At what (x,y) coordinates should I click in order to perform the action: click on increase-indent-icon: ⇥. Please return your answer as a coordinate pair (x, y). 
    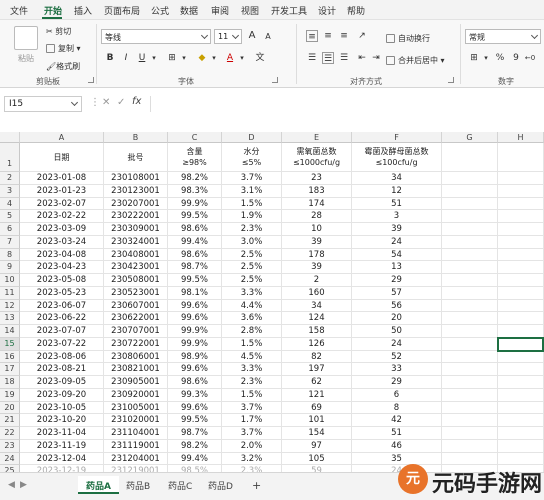
    Looking at the image, I should click on (376, 58).